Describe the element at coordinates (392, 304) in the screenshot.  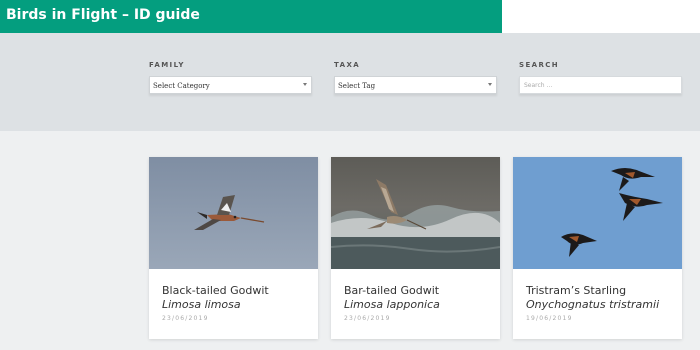
I see `species-latin-name: Limosa lapponica` at that location.